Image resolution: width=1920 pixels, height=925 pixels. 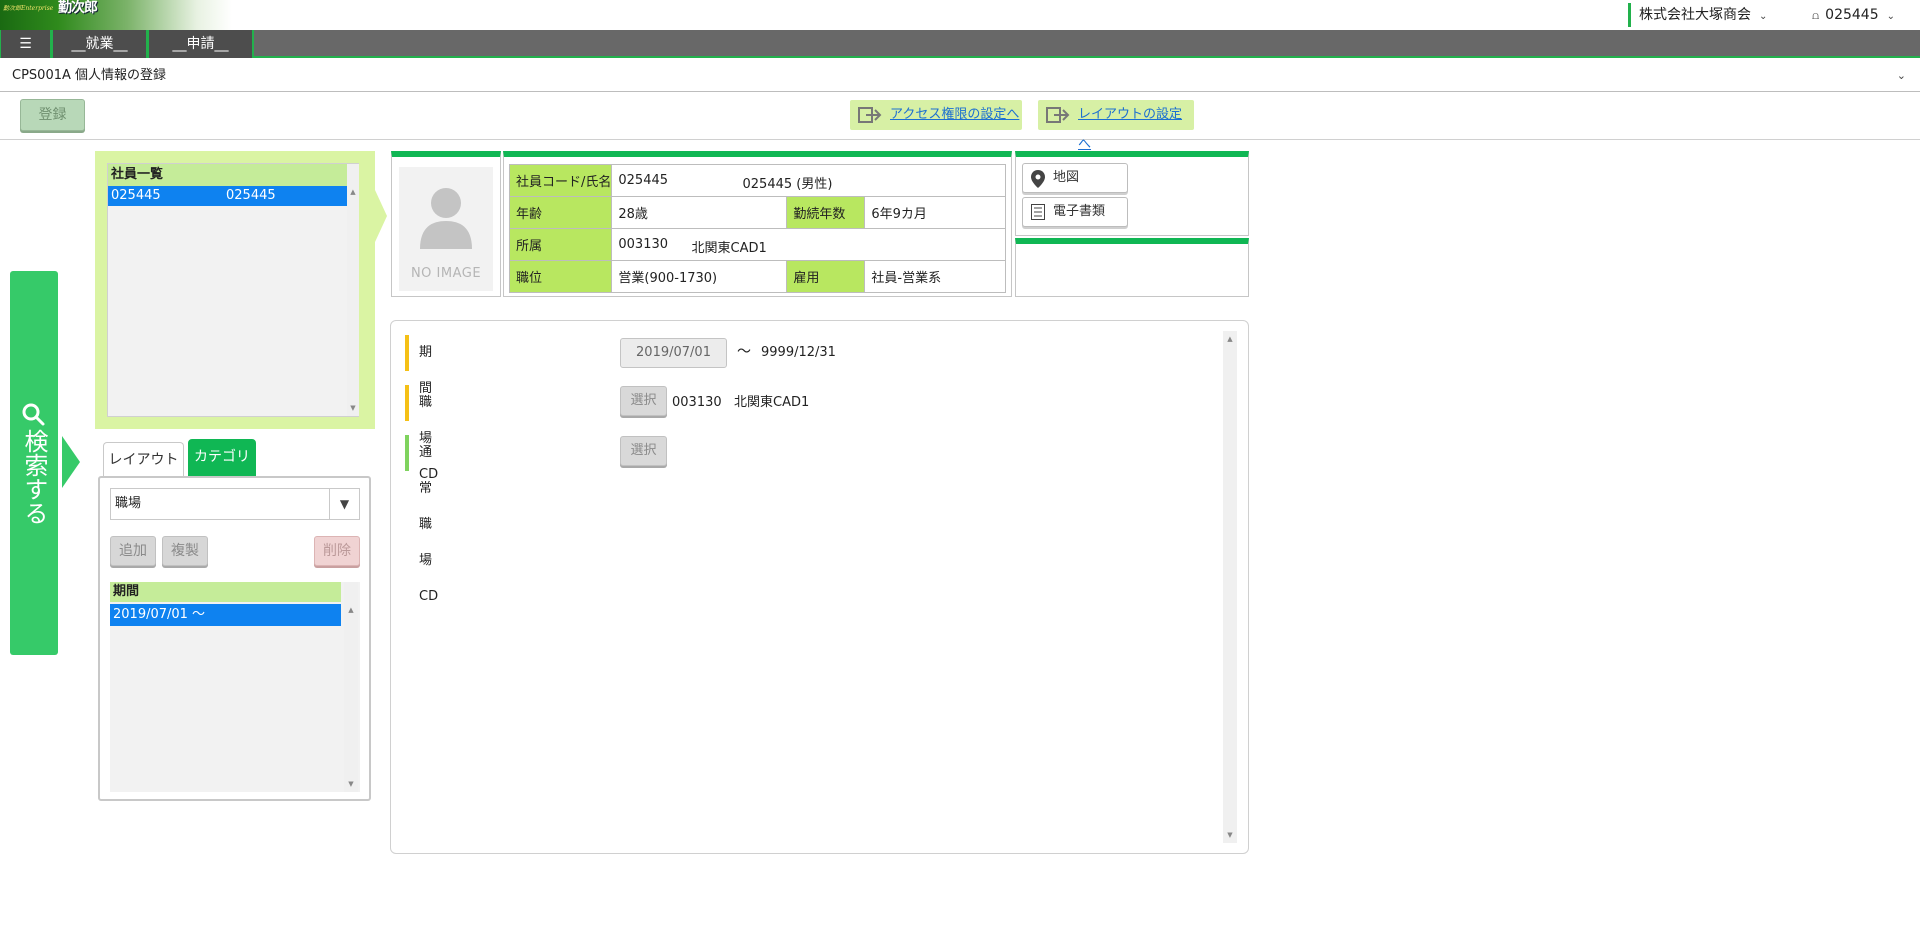 What do you see at coordinates (935, 212) in the screenshot?
I see `tenure-value: 6年9カ月` at bounding box center [935, 212].